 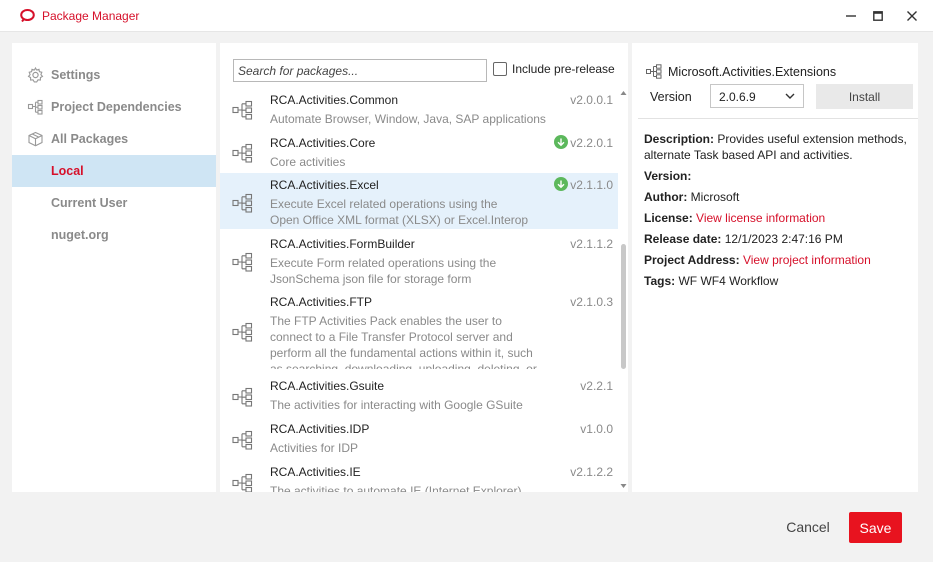 What do you see at coordinates (35, 139) in the screenshot?
I see `packages-icon` at bounding box center [35, 139].